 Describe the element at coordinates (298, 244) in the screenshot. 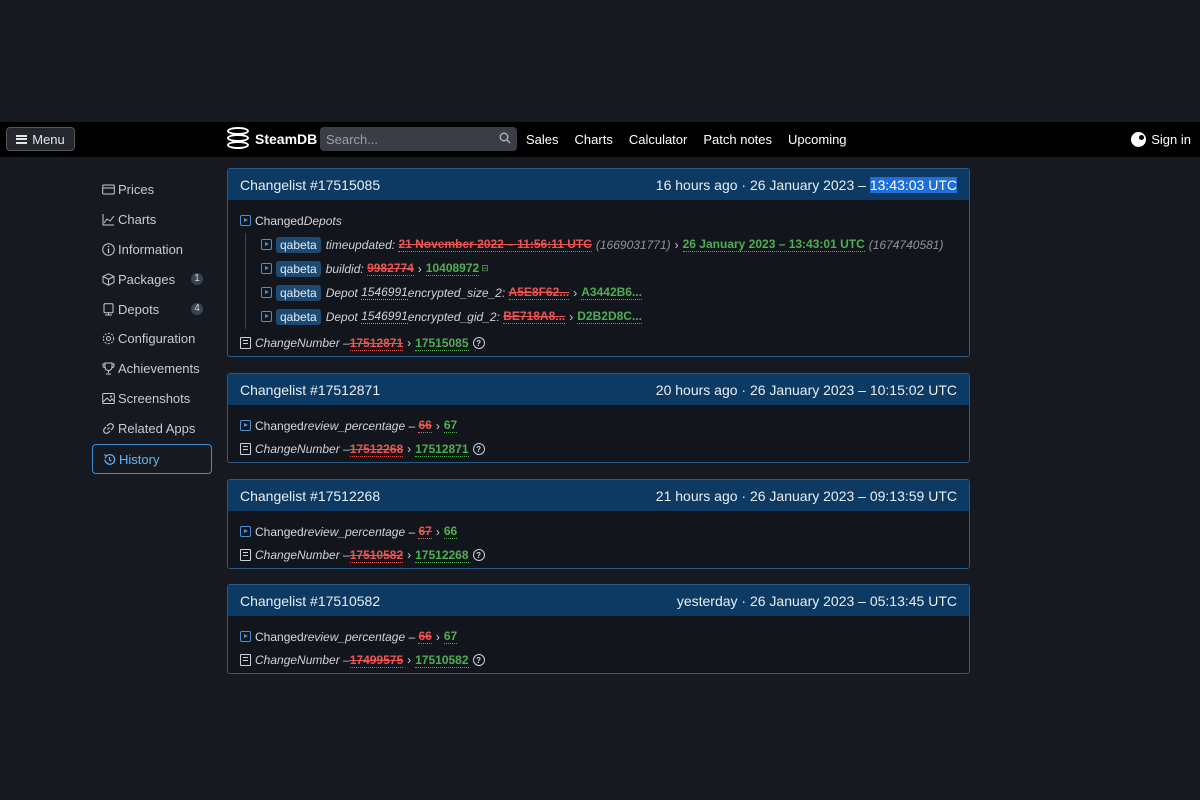

I see `branch-tag: qabeta` at that location.